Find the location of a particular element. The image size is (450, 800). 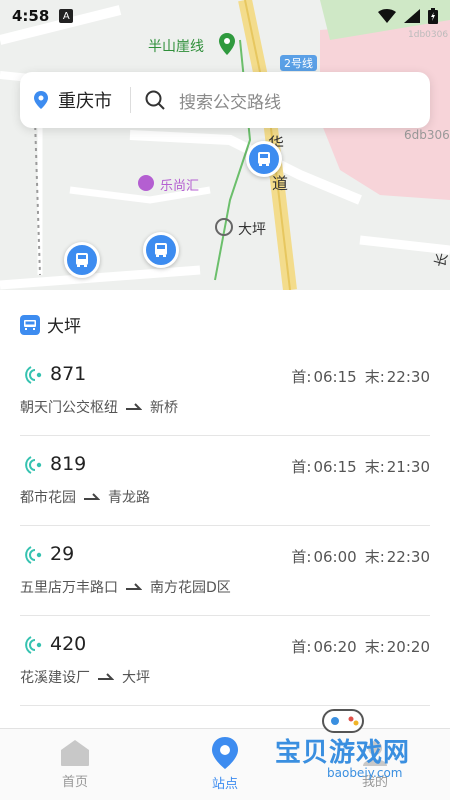

route-schedule: 首: 06:00 末: 22:30 is located at coordinates (360, 557).